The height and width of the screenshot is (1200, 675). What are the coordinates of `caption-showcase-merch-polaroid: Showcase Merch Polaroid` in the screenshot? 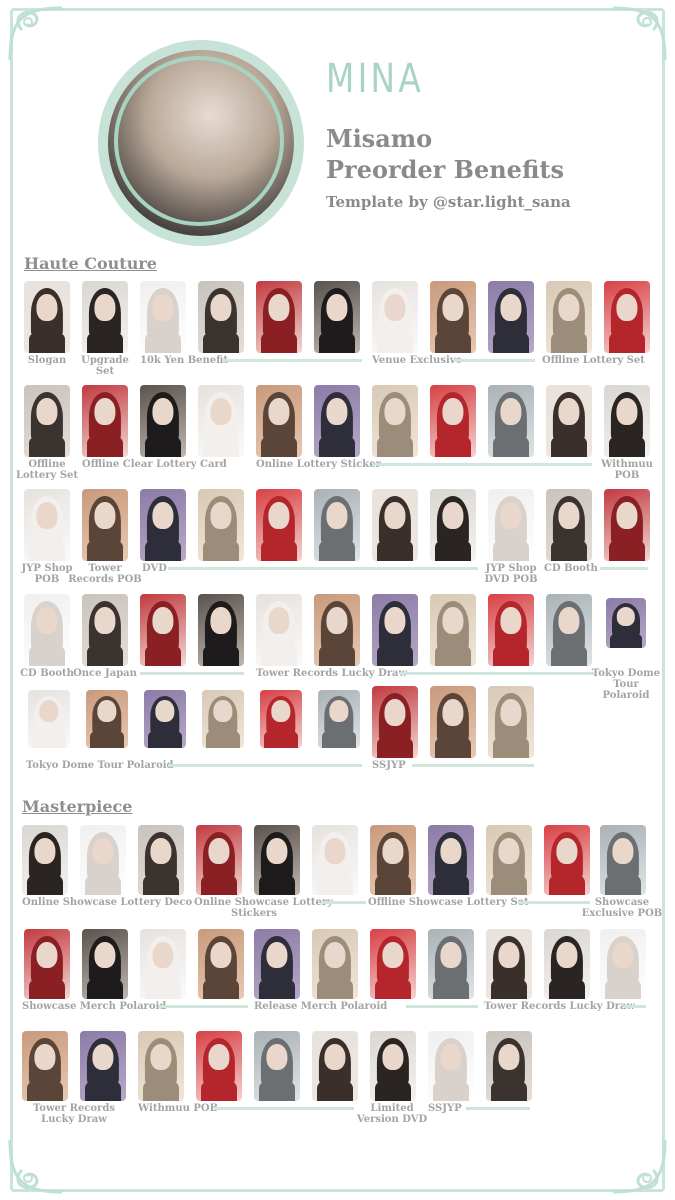 It's located at (94, 1006).